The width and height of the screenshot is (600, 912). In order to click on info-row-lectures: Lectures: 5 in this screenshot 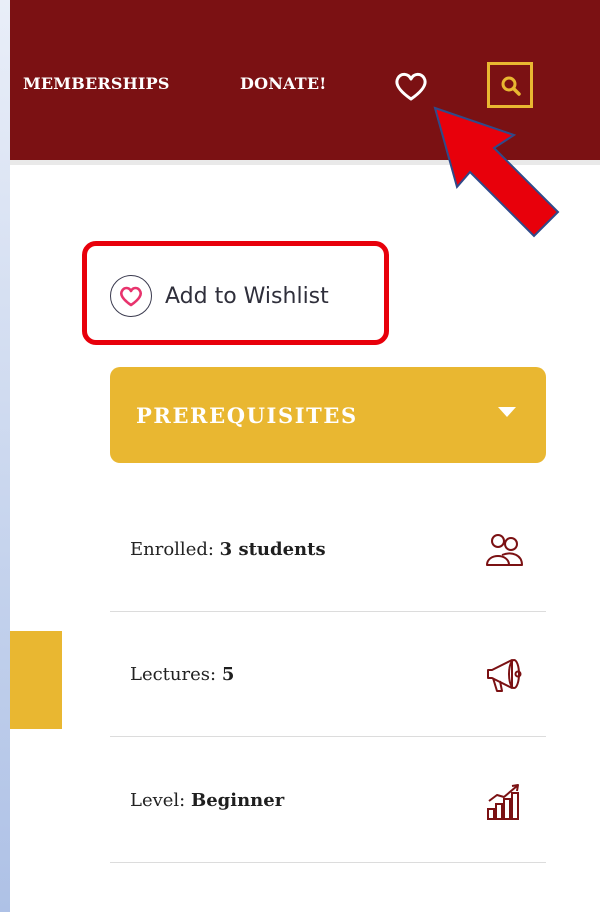, I will do `click(328, 674)`.